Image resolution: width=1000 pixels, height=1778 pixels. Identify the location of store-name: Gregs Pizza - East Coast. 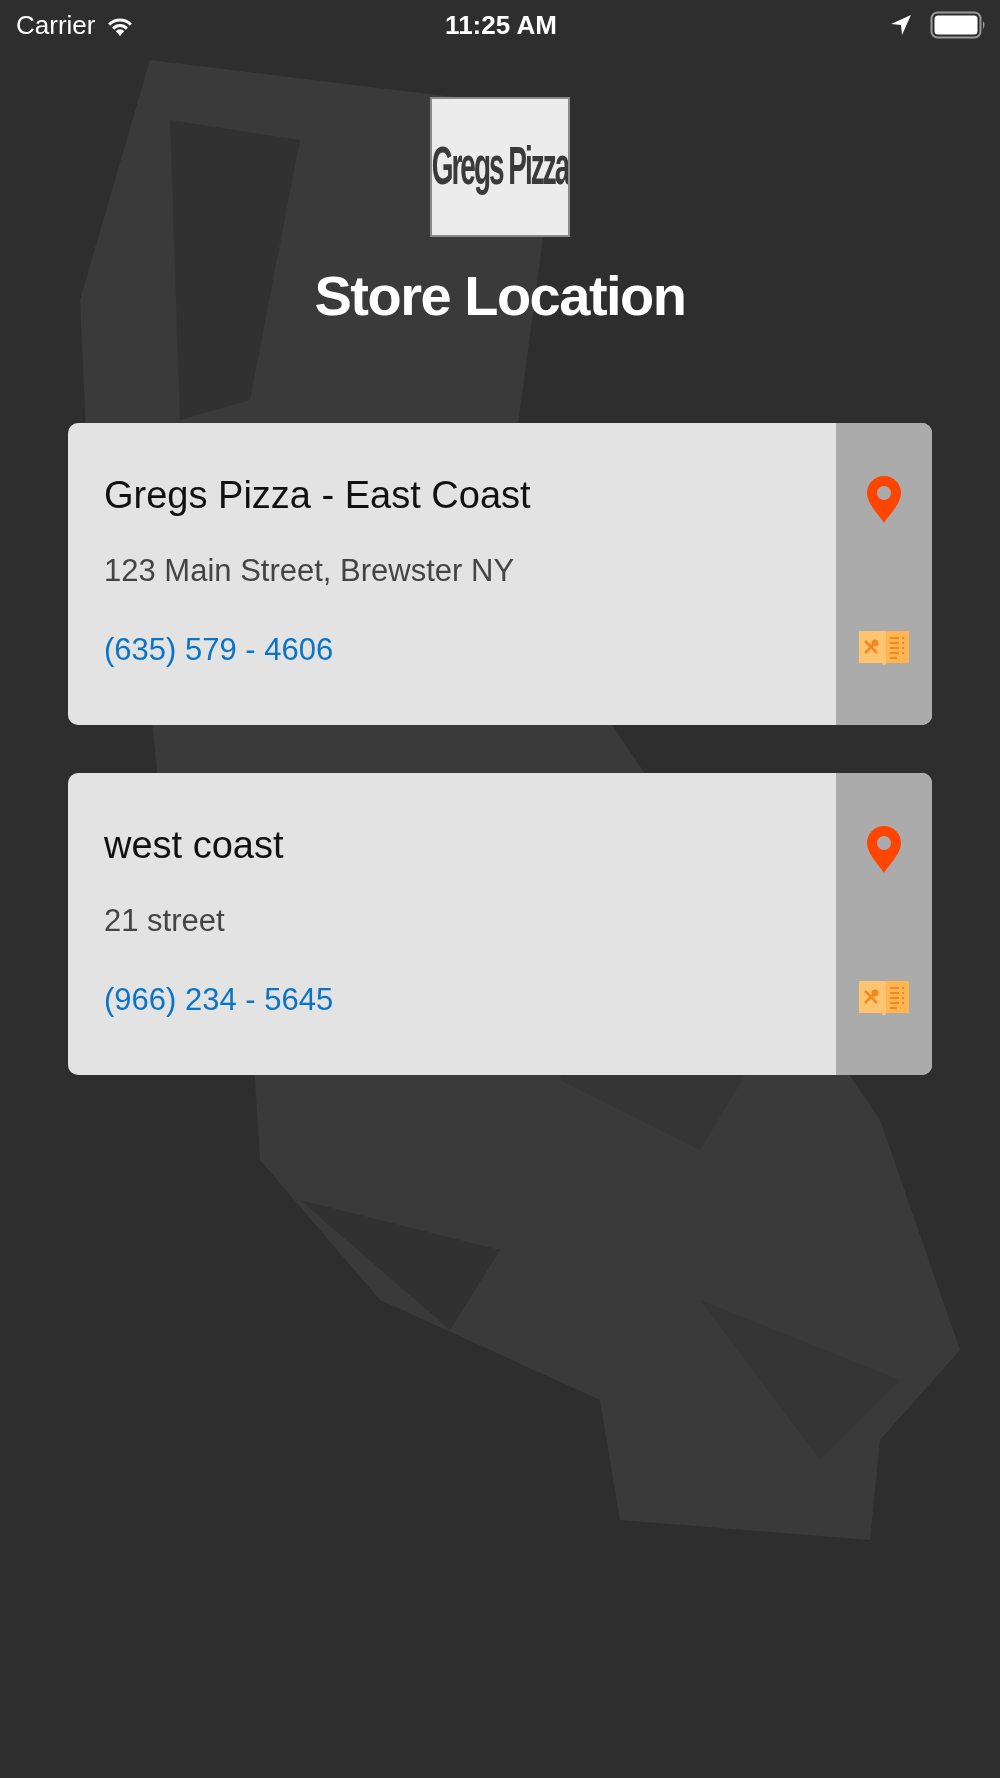
(317, 495).